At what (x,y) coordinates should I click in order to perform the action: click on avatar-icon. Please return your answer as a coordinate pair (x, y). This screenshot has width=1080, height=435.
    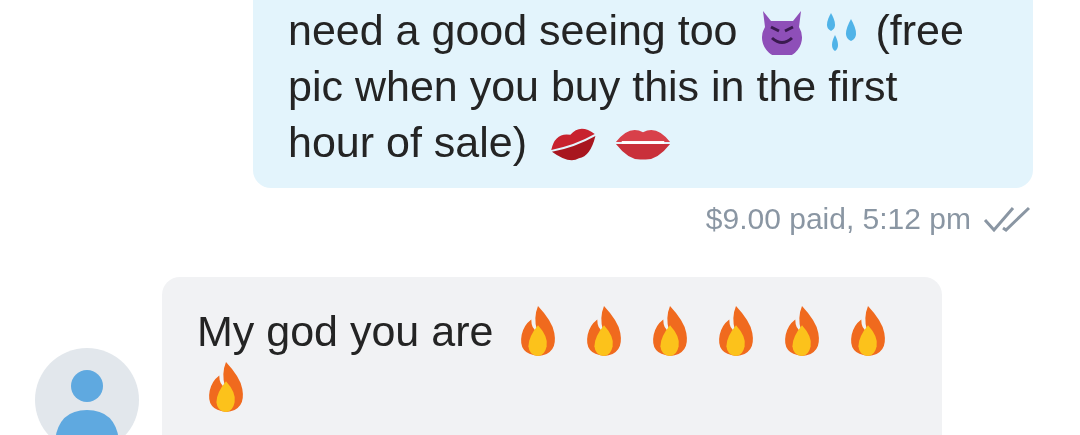
    Looking at the image, I should click on (87, 391).